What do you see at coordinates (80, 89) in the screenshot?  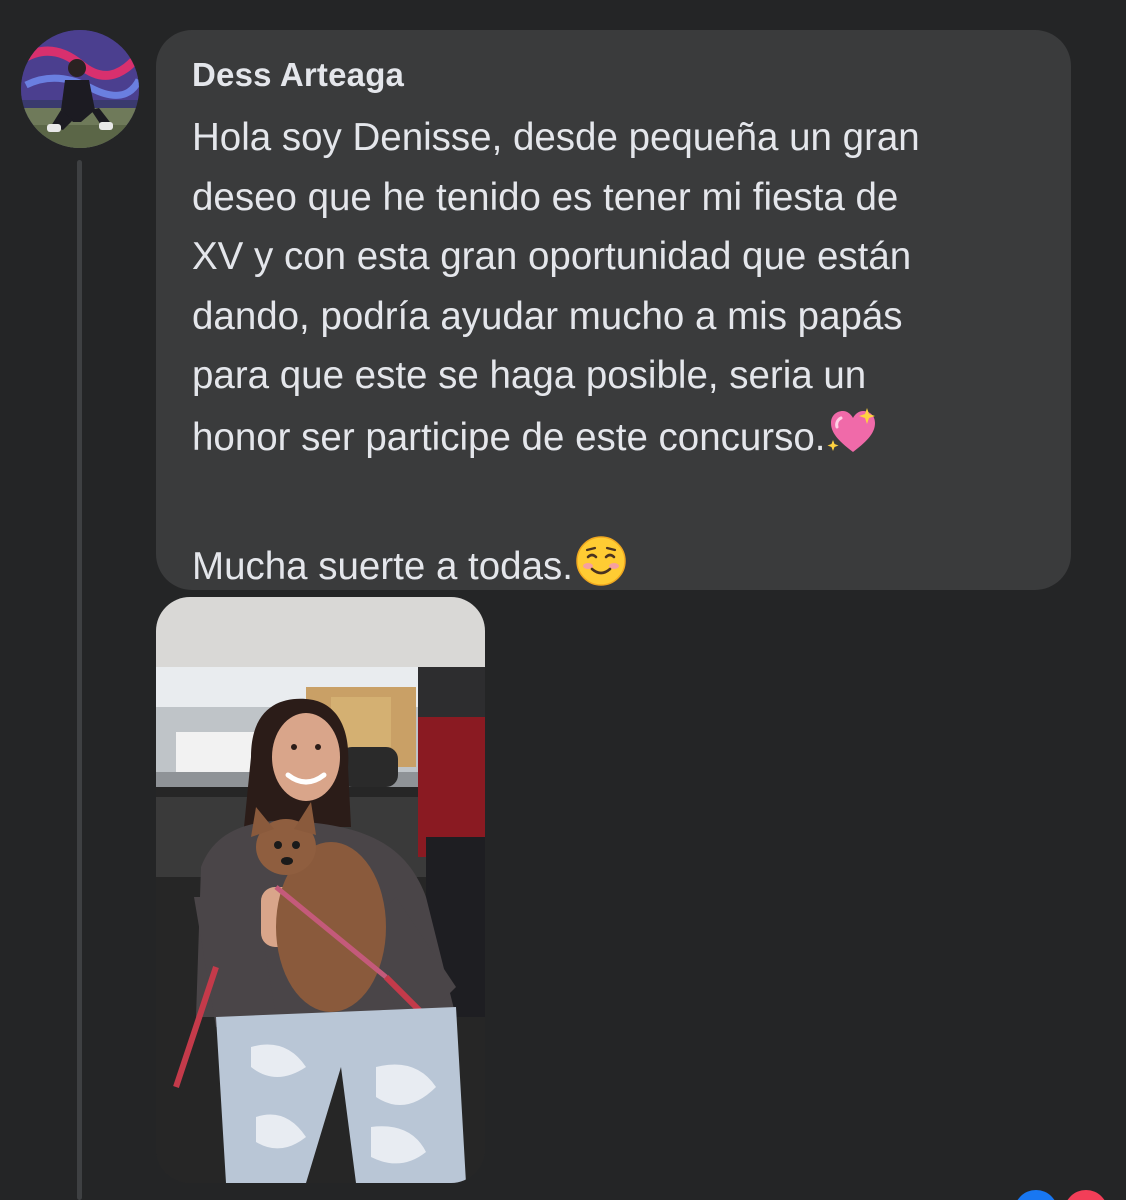 I see `avatar` at bounding box center [80, 89].